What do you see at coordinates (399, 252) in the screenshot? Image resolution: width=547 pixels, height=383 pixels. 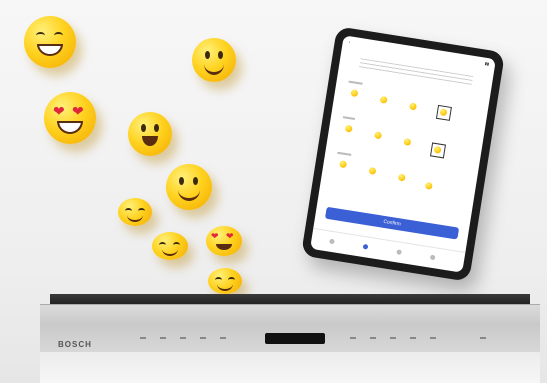 I see `tab-appliances-icon` at bounding box center [399, 252].